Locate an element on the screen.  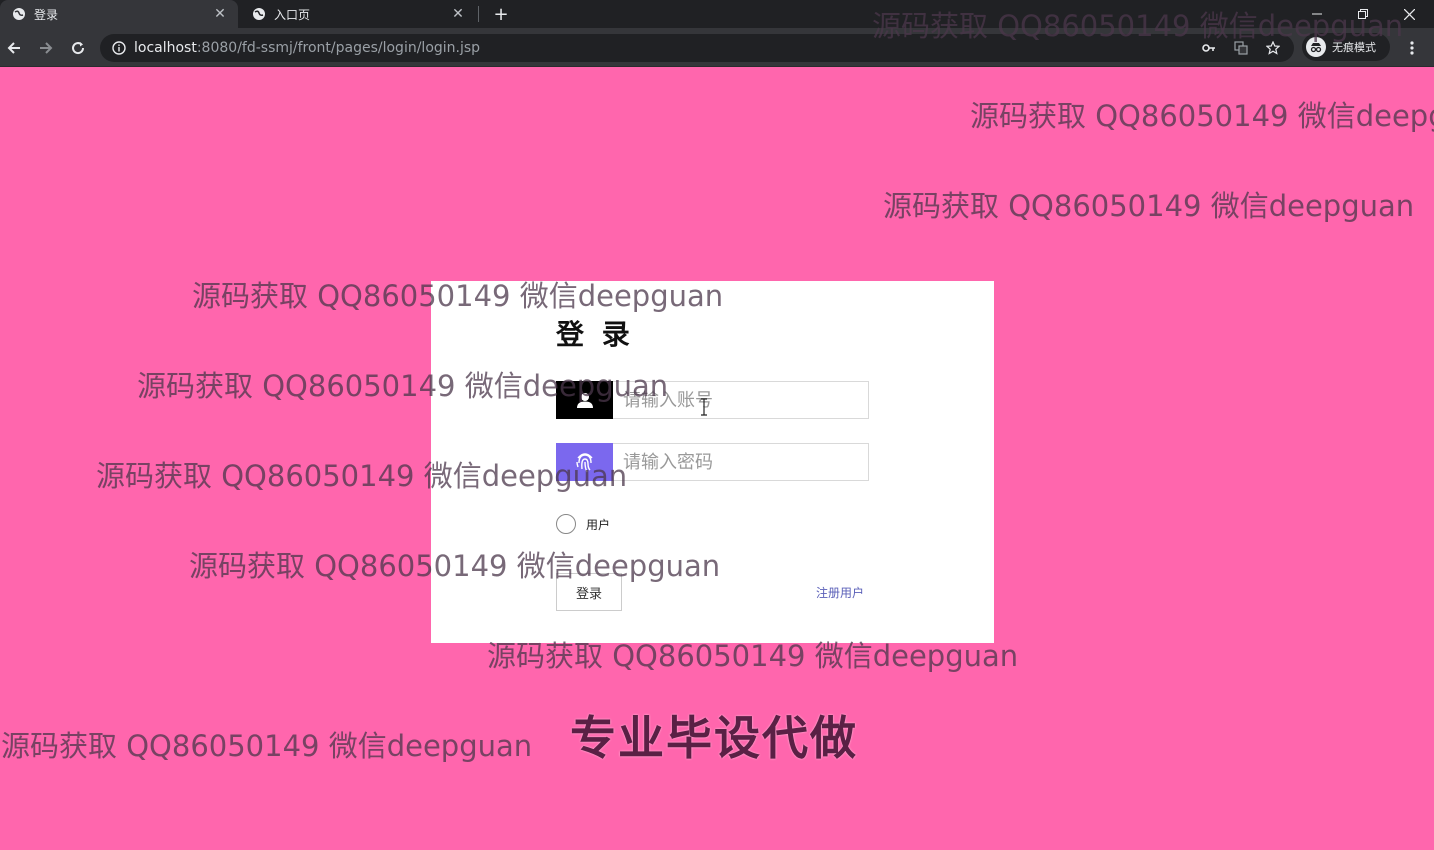
key-icon is located at coordinates (1209, 48).